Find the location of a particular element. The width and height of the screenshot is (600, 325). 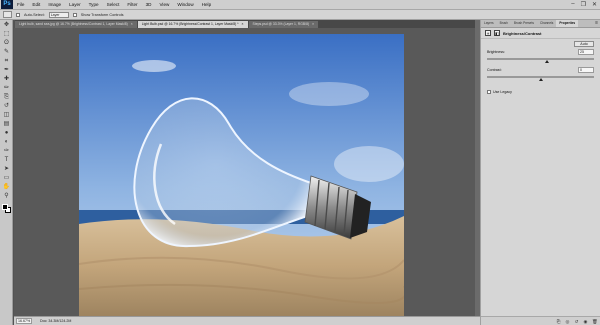

use-legacy-row: Use Legacy is located at coordinates (540, 91).